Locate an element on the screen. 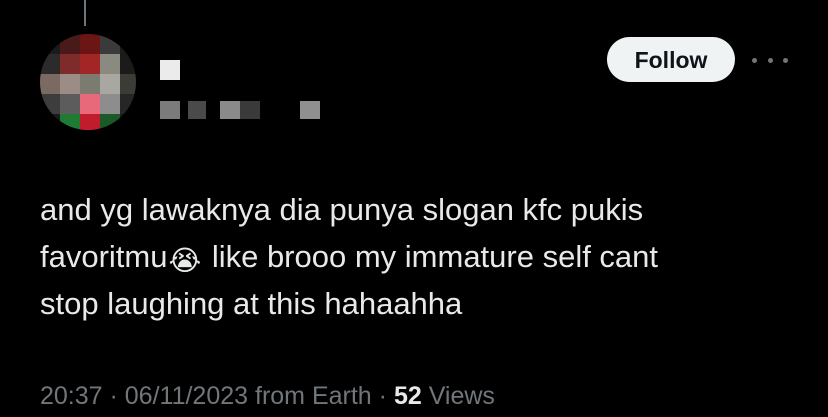 Image resolution: width=828 pixels, height=417 pixels. tweet-source: from Earth is located at coordinates (310, 396).